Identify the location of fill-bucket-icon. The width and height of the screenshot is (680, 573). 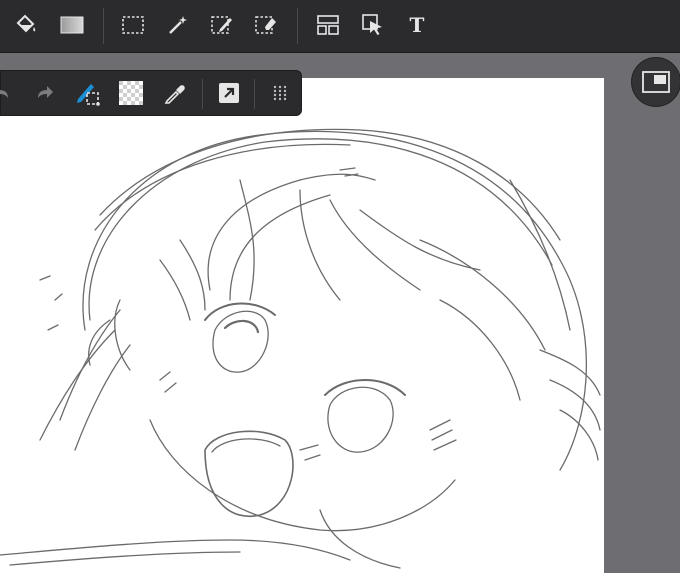
(26, 25).